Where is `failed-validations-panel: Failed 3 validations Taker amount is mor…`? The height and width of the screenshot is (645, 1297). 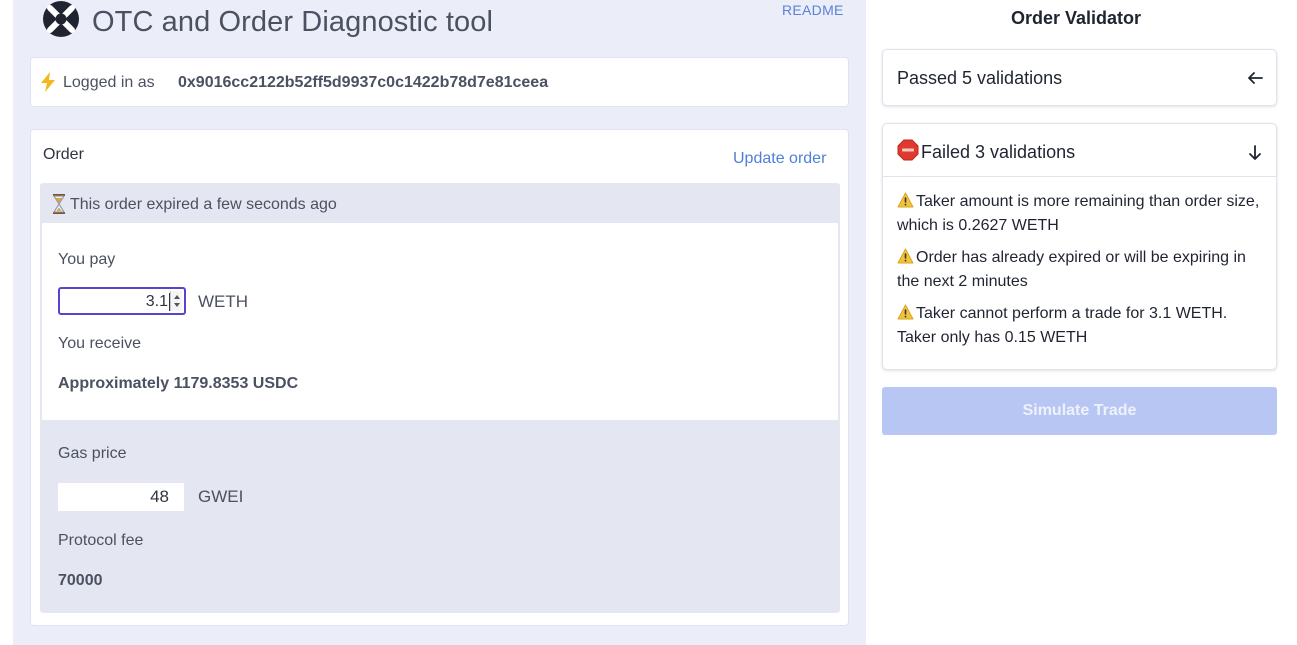
failed-validations-panel: Failed 3 validations Taker amount is mor… is located at coordinates (1079, 246).